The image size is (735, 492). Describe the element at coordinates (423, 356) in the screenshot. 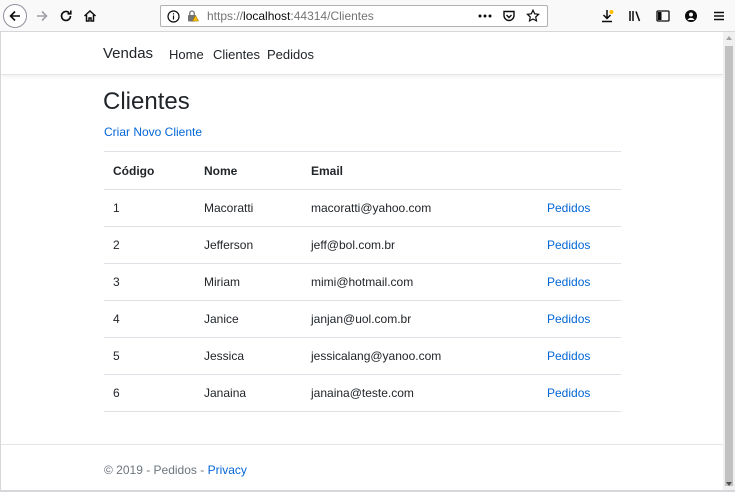

I see `cell-email: jessicalang@yanoo.com` at that location.